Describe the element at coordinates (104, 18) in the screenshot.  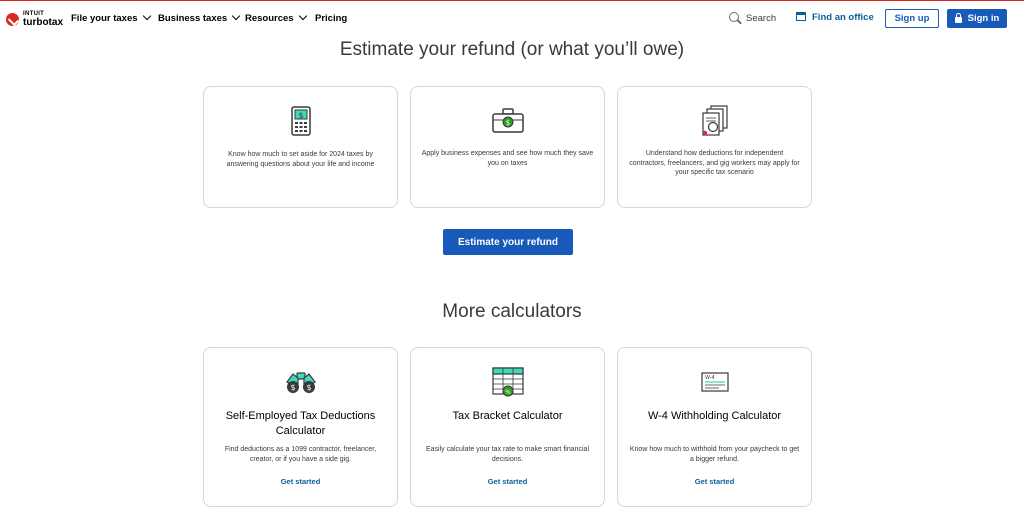
I see `nav-label: File your taxes` at that location.